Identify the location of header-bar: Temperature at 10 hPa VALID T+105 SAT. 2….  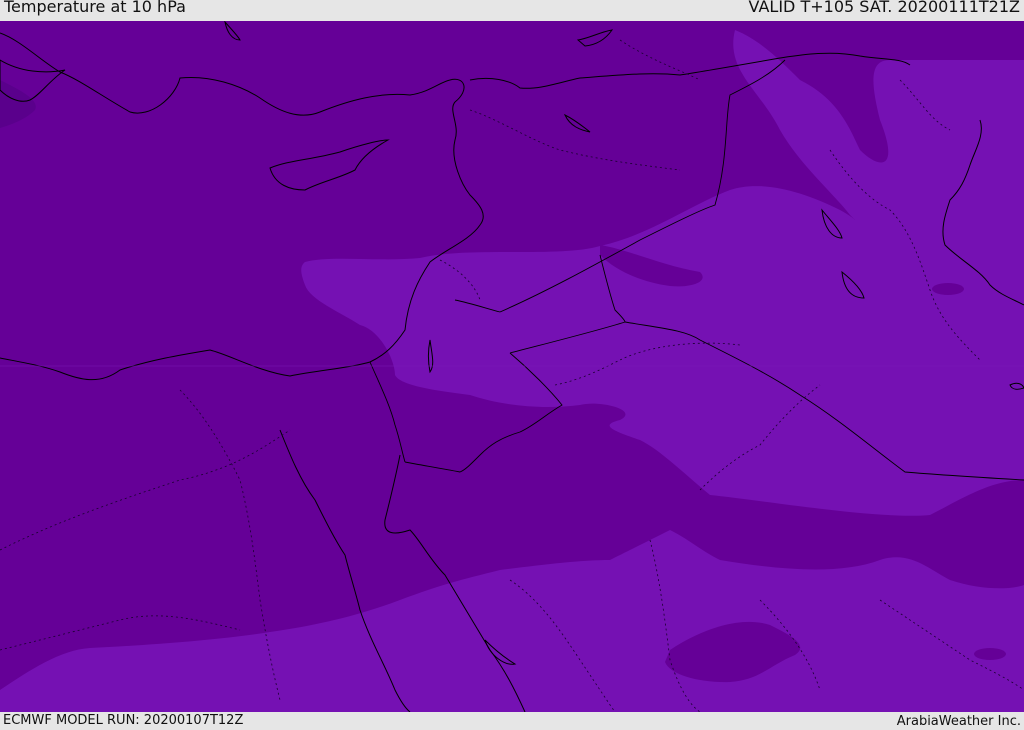
(512, 10).